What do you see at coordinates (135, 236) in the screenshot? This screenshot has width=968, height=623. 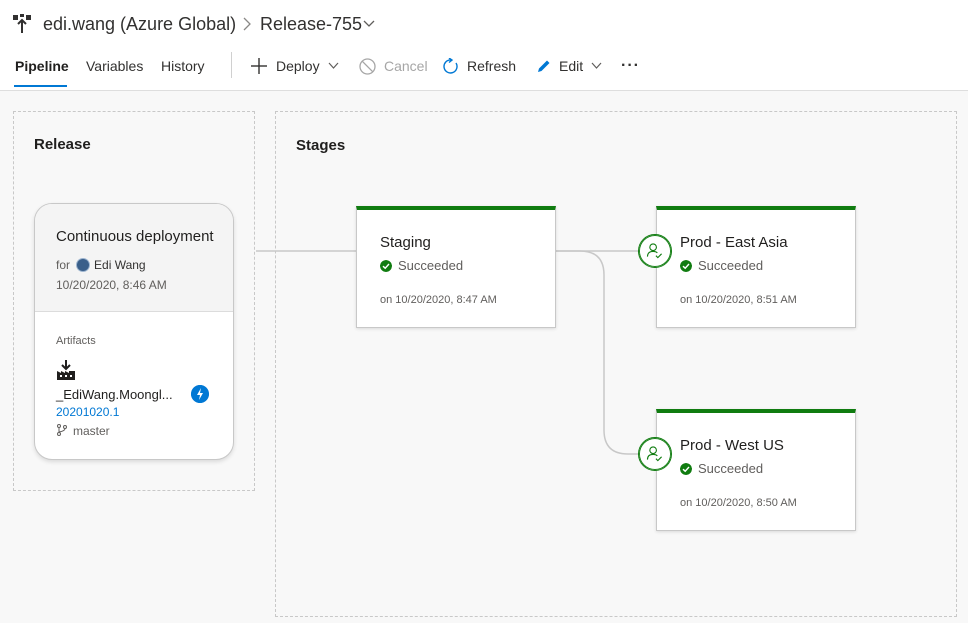 I see `release-trigger: Continuous deployment` at bounding box center [135, 236].